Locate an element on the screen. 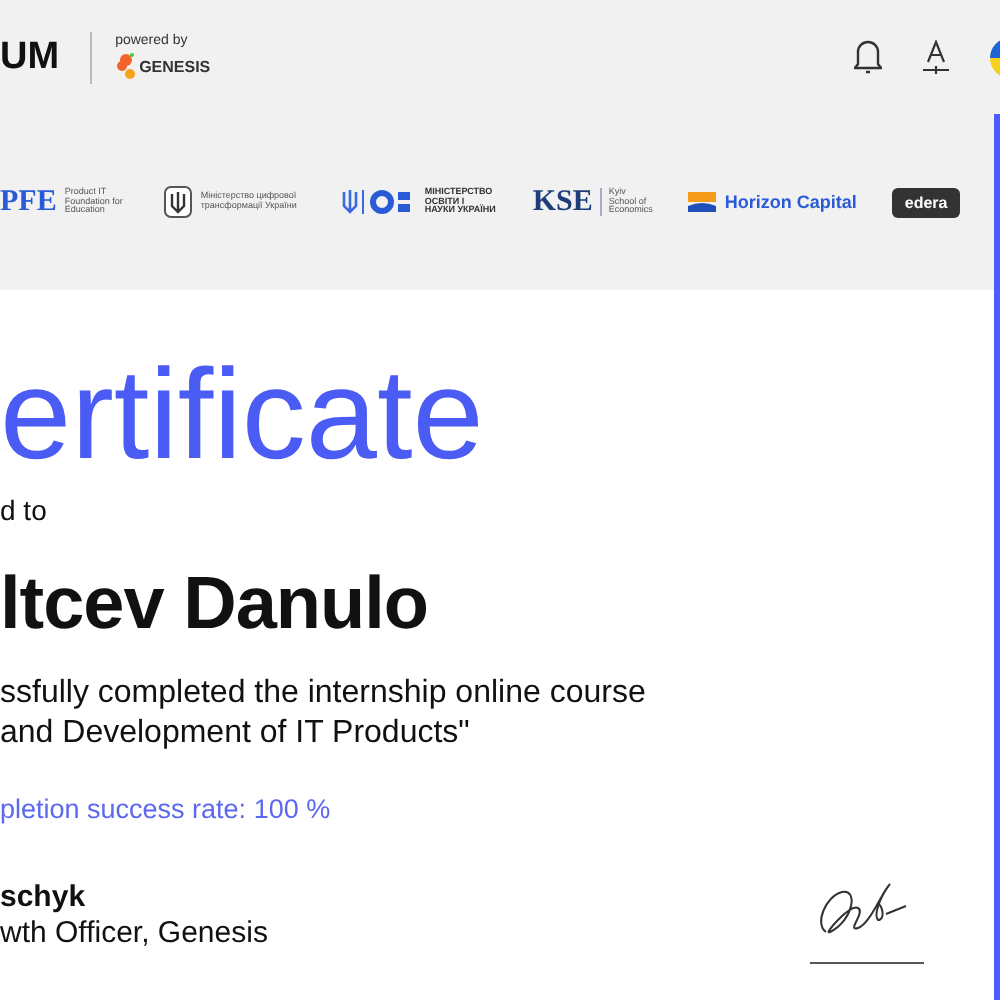 The image size is (1000, 1000). signer-name: schyk is located at coordinates (43, 897).